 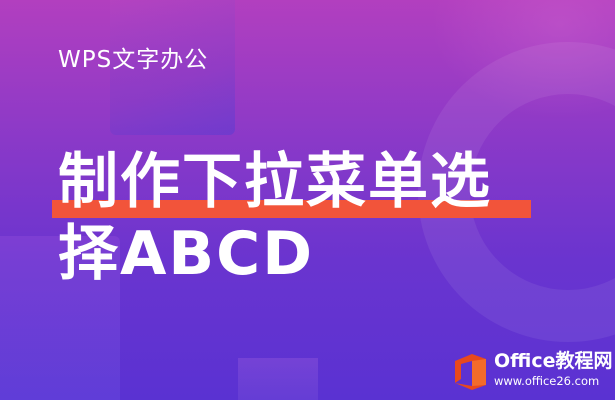 I want to click on site-logo: Office教程网 www.office26.com, so click(x=531, y=372).